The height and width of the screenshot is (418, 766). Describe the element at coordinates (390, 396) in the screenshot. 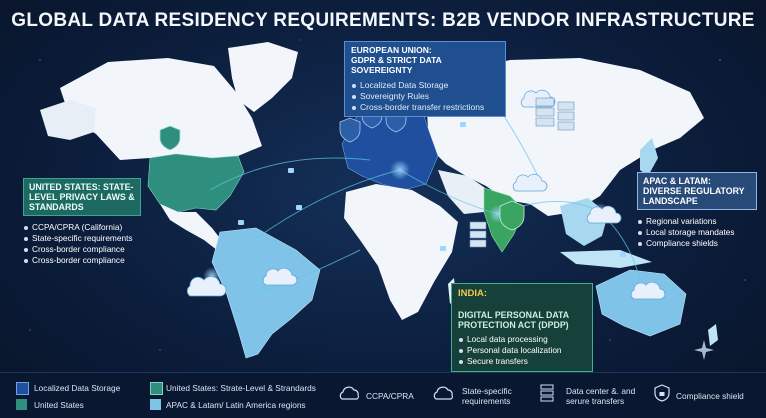

I see `legend-label-ccpa: CCPA/CPRA` at that location.